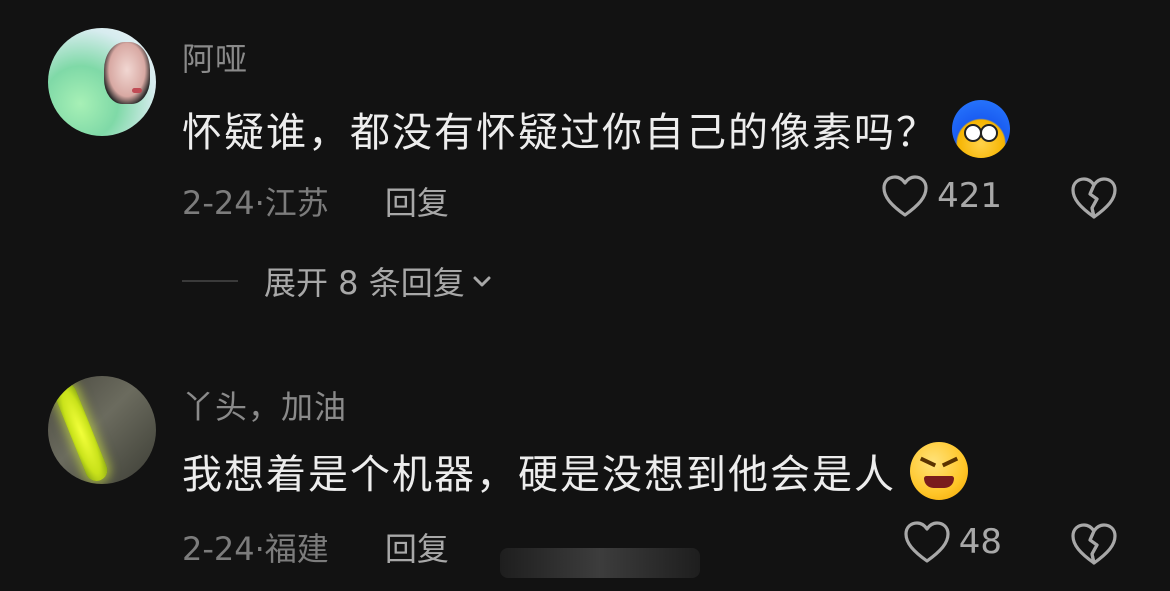 The width and height of the screenshot is (1170, 591). Describe the element at coordinates (952, 542) in the screenshot. I see `like-button: 48` at that location.